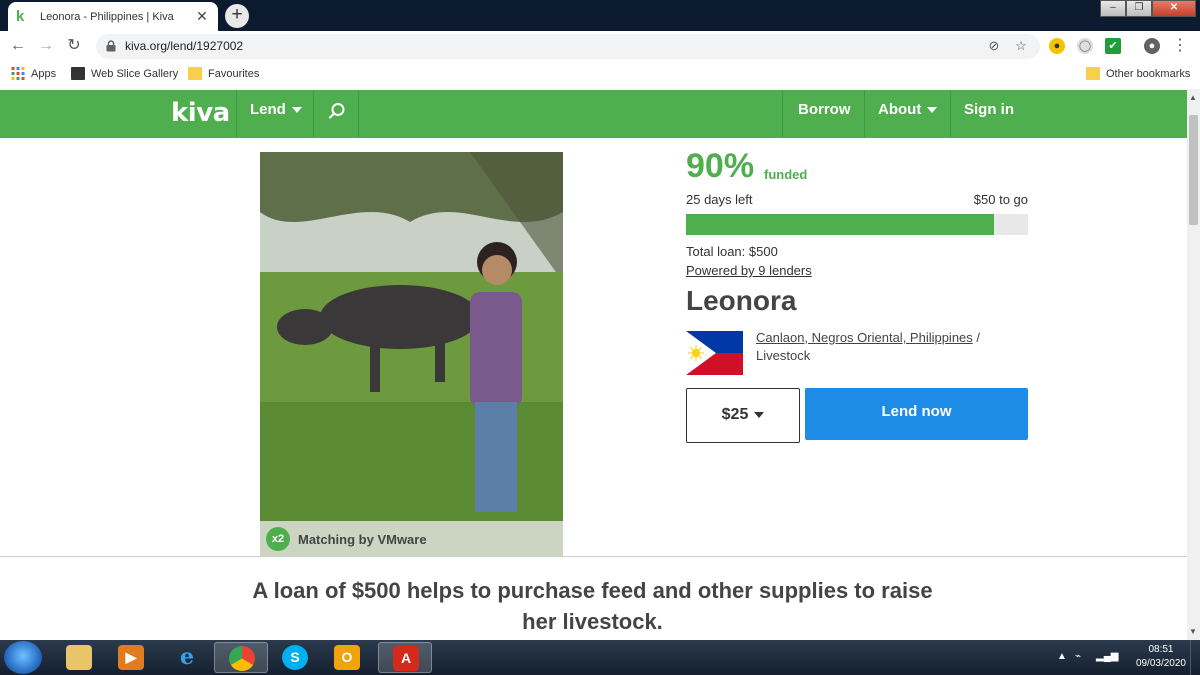  I want to click on nav-lend: Lend, so click(276, 114).